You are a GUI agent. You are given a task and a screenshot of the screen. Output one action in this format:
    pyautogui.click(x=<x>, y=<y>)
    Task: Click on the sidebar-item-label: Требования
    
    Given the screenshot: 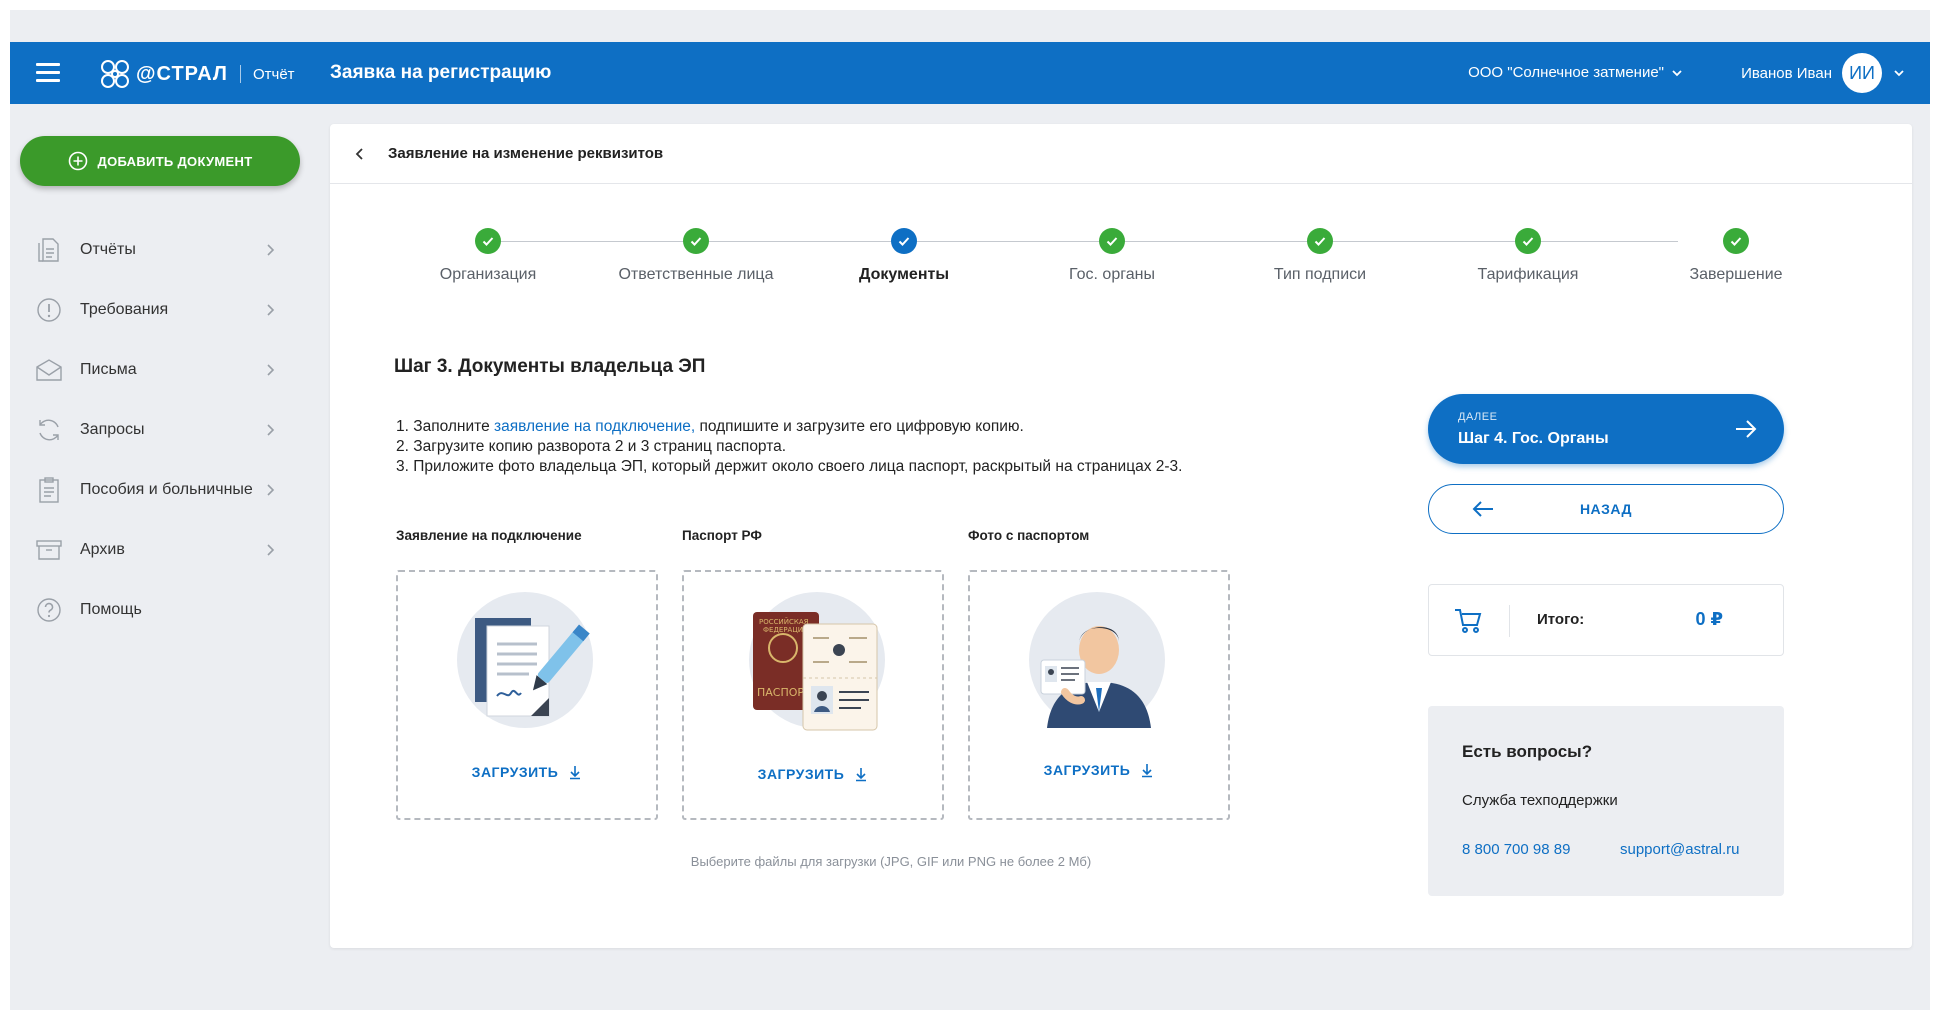 What is the action you would take?
    pyautogui.click(x=124, y=309)
    